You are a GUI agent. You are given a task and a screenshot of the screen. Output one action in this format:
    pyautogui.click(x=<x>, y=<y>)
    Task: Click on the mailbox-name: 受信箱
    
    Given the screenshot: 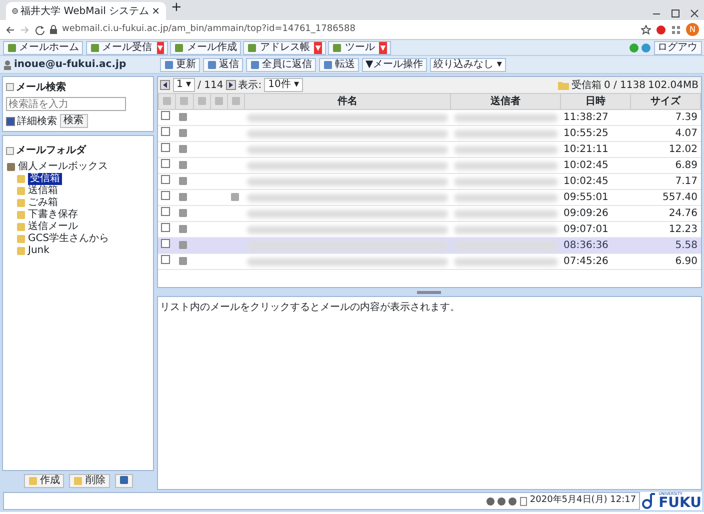 What is the action you would take?
    pyautogui.click(x=586, y=85)
    